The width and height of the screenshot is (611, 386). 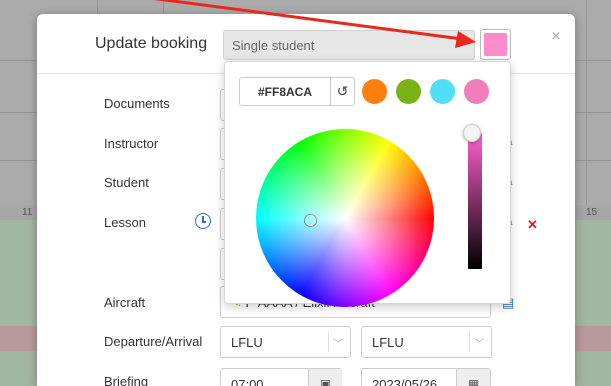 I want to click on color-wheel, so click(x=345, y=218).